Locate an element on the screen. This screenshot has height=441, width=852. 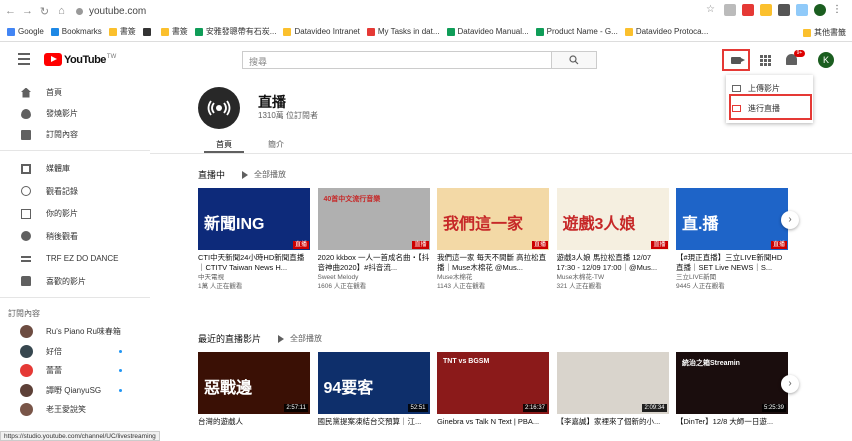
sidebar-item: 觀看記錄 is located at coordinates (75, 191).